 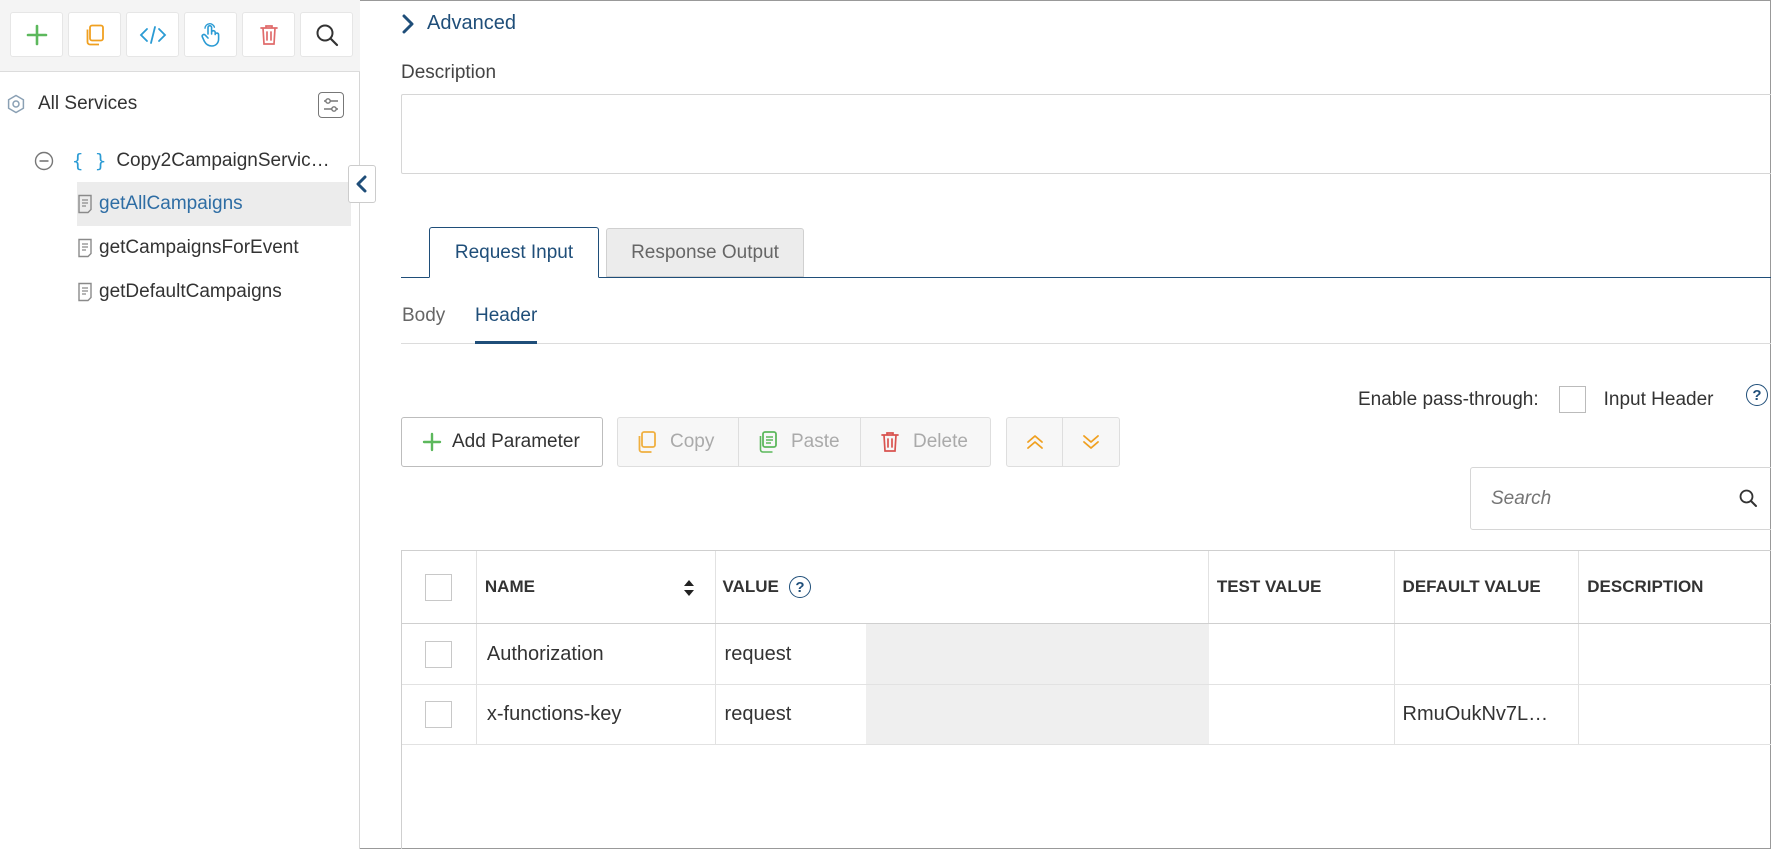 I want to click on chevron-right-icon, so click(x=408, y=23).